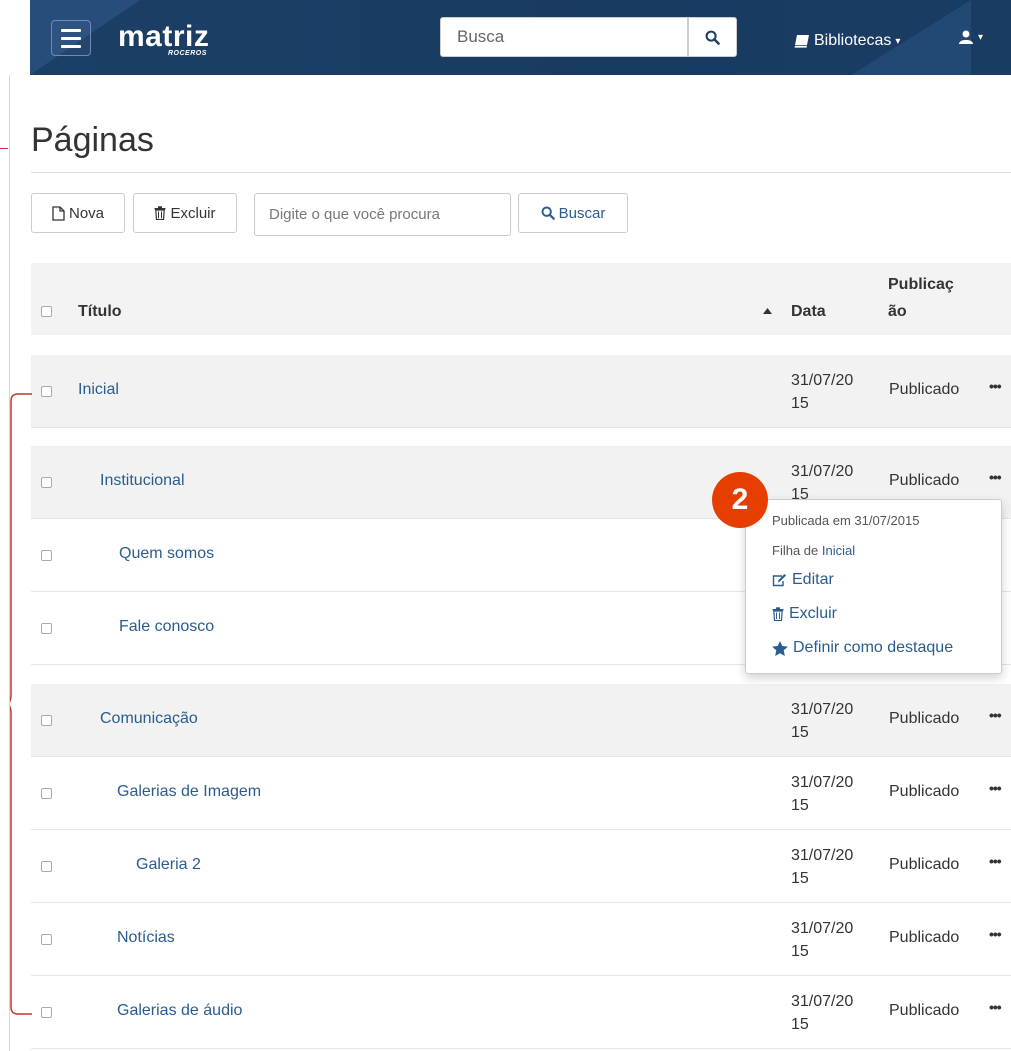  I want to click on hamburger-menu-button, so click(71, 38).